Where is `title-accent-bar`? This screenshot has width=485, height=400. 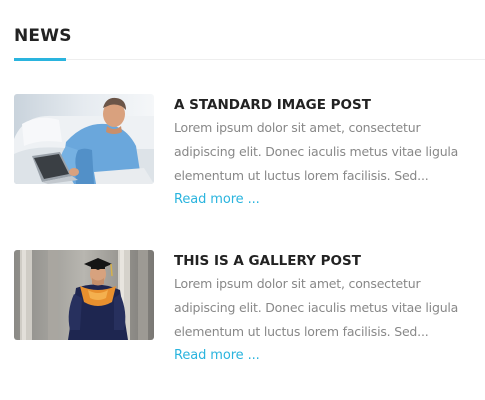
title-accent-bar is located at coordinates (40, 59).